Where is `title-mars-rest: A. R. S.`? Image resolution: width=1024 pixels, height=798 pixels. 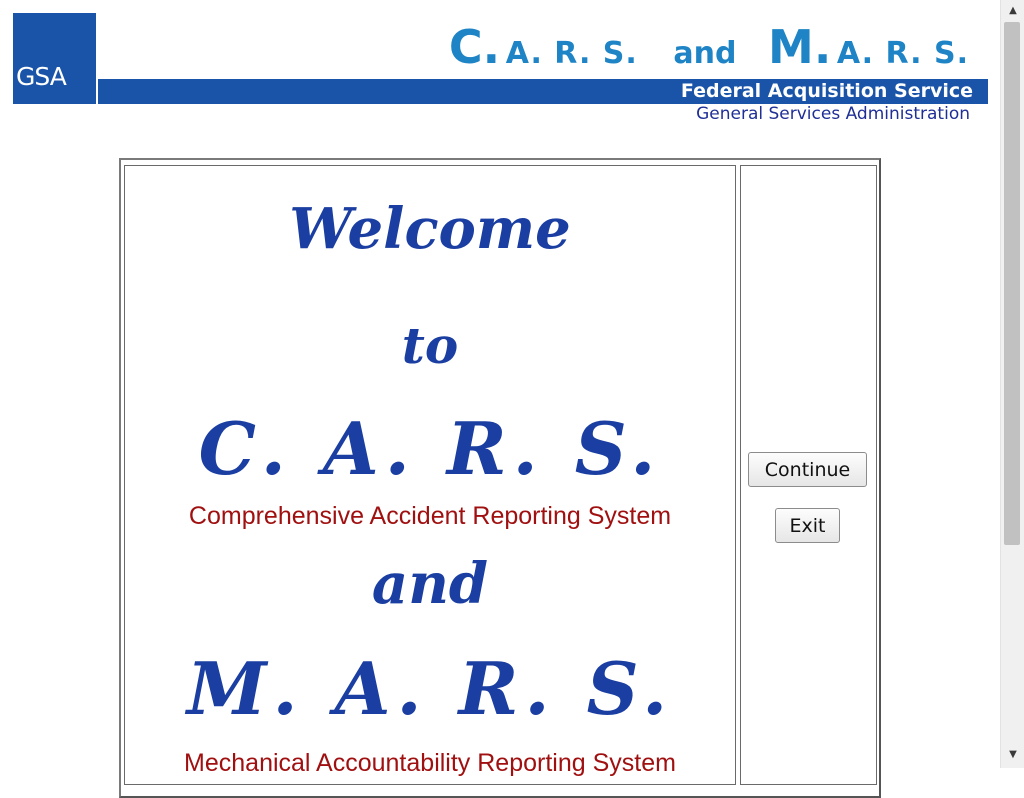 title-mars-rest: A. R. S. is located at coordinates (902, 53).